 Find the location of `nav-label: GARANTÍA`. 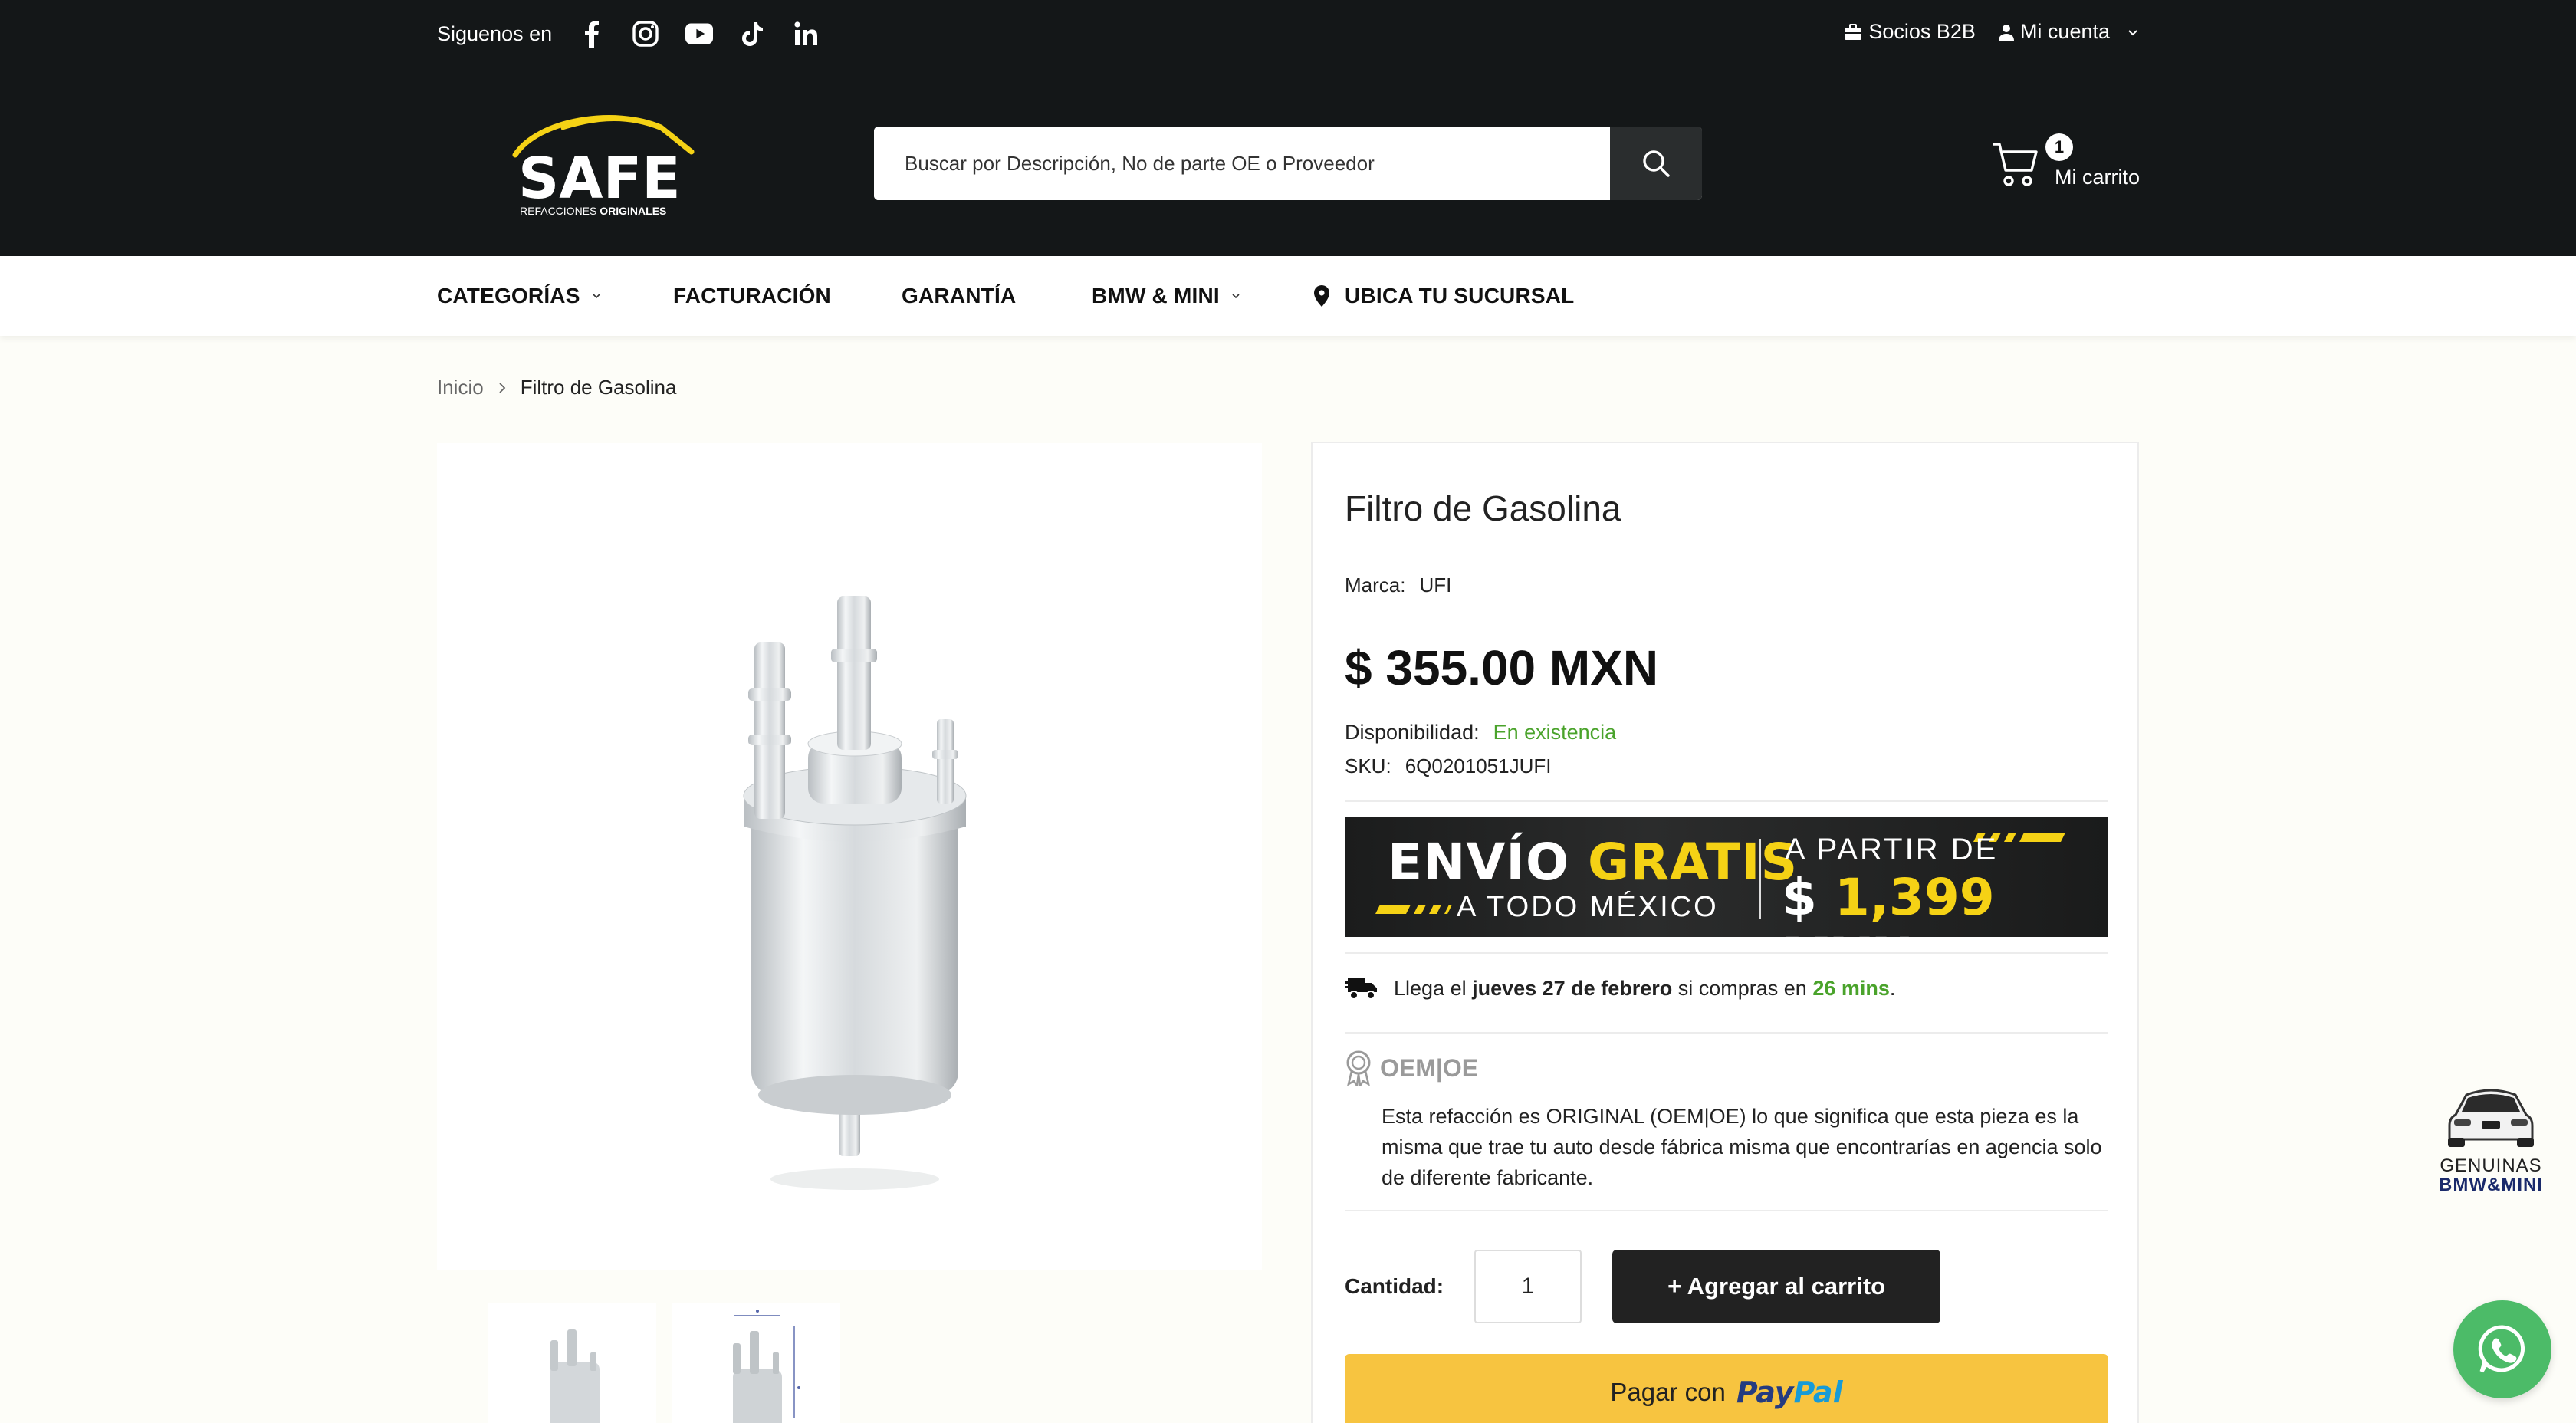

nav-label: GARANTÍA is located at coordinates (959, 295).